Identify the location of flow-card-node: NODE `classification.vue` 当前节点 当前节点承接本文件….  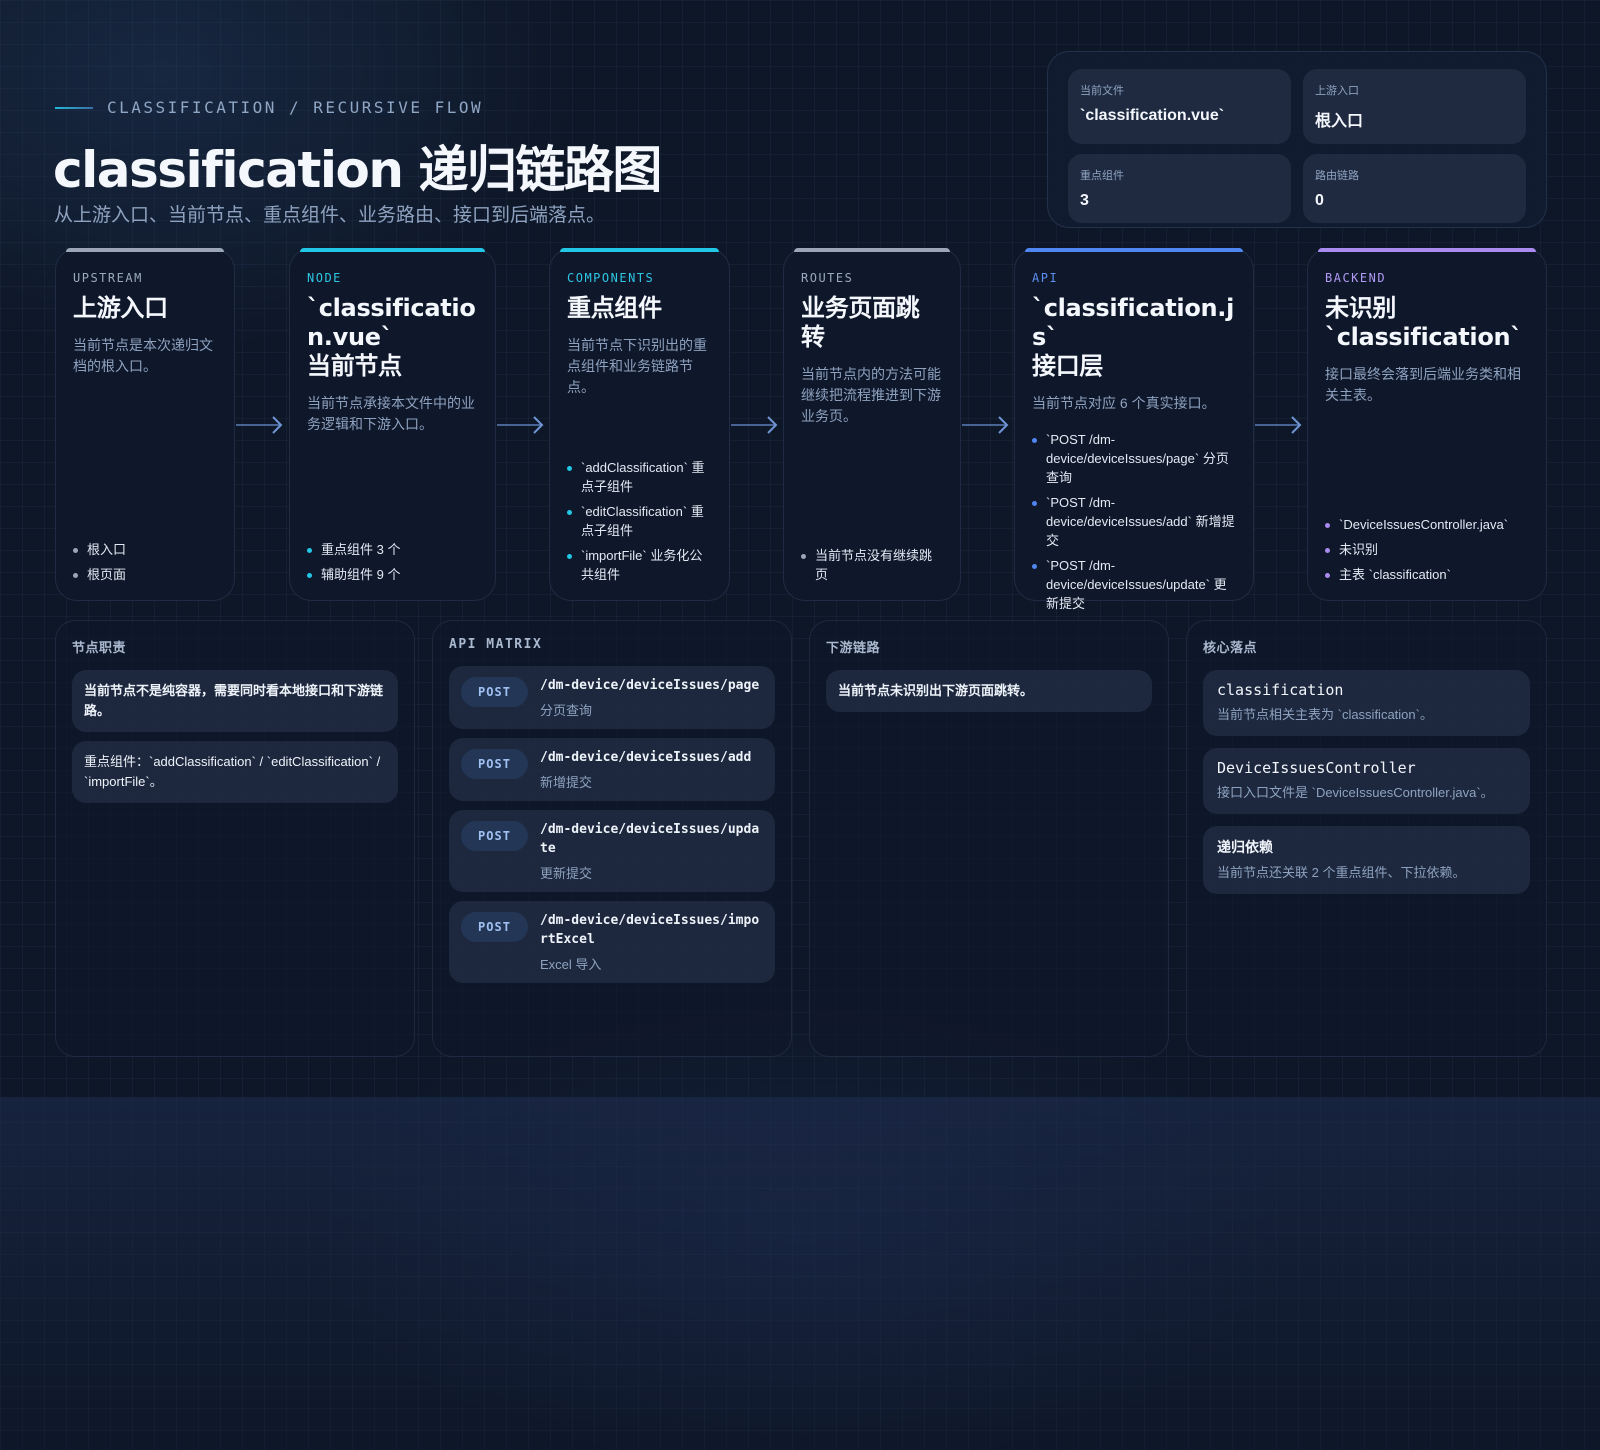
(392, 424).